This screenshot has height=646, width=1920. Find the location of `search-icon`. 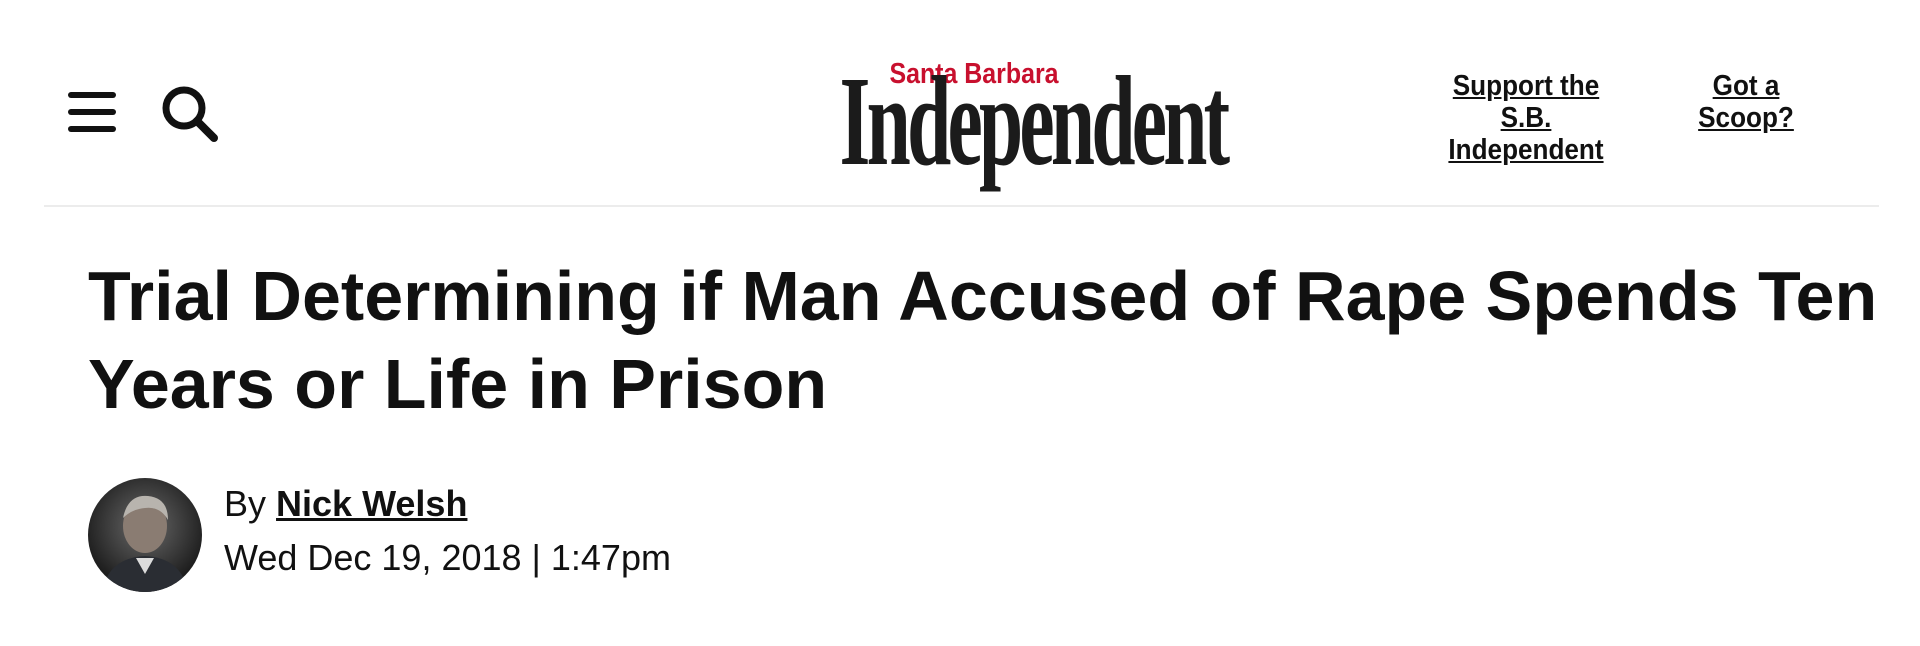

search-icon is located at coordinates (190, 114).